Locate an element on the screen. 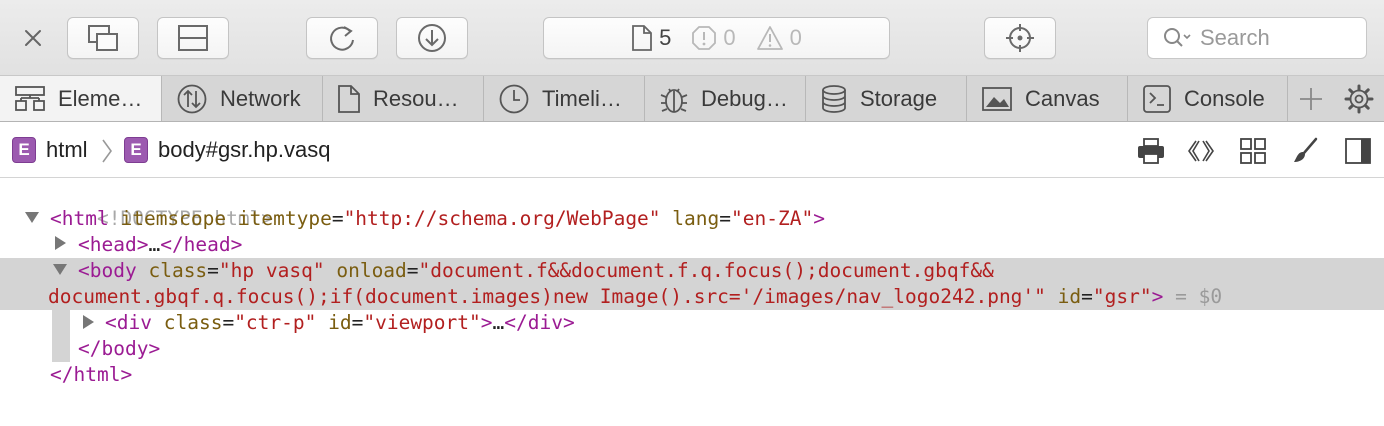 This screenshot has height=426, width=1384. reload-icon is located at coordinates (342, 38).